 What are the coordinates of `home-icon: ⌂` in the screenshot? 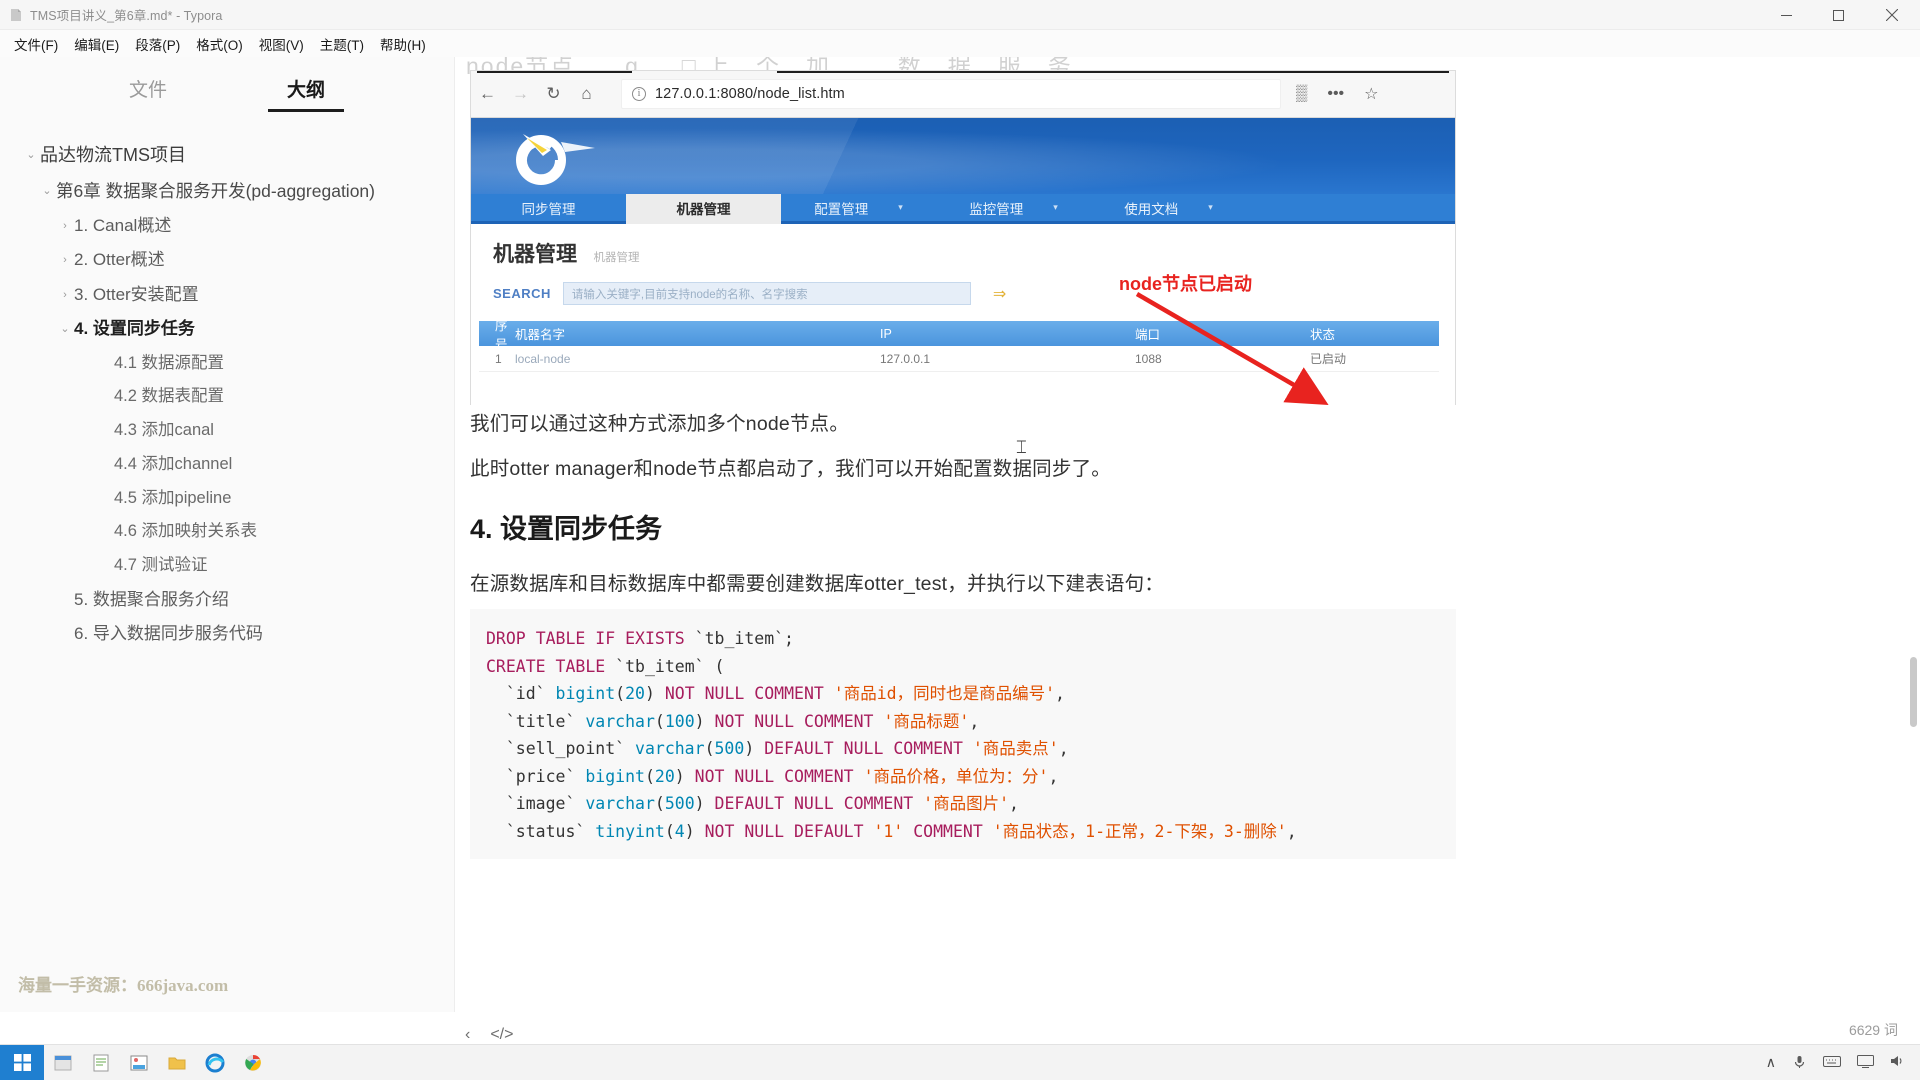 It's located at (586, 94).